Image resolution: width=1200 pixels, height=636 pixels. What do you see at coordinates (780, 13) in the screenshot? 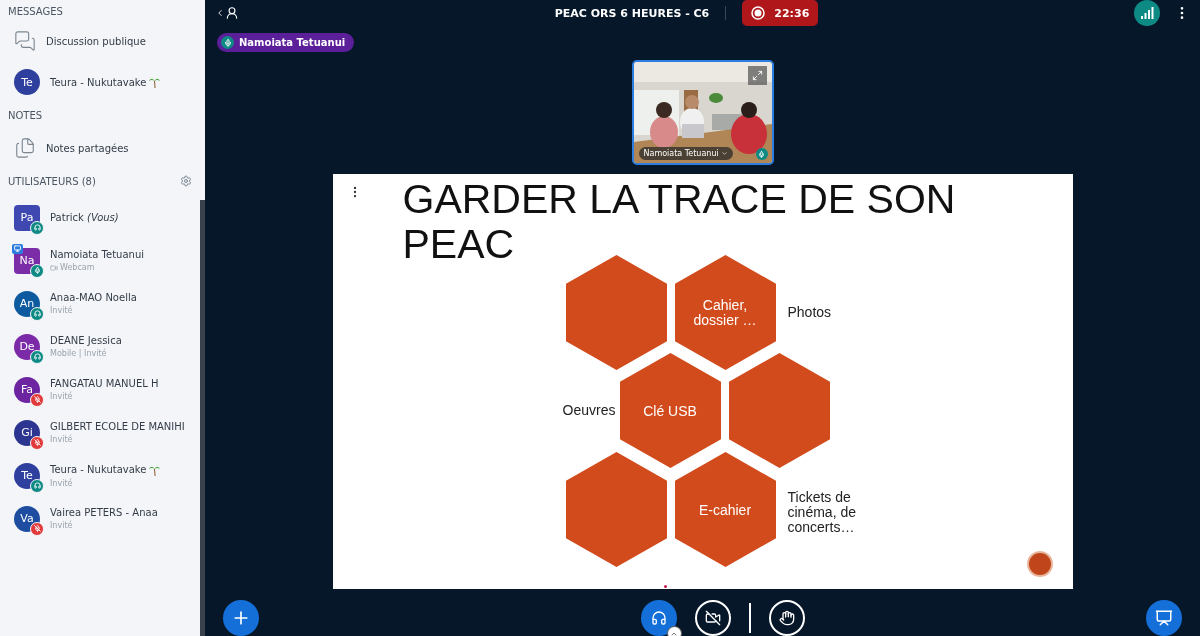
I see `recording-button: 22:36` at bounding box center [780, 13].